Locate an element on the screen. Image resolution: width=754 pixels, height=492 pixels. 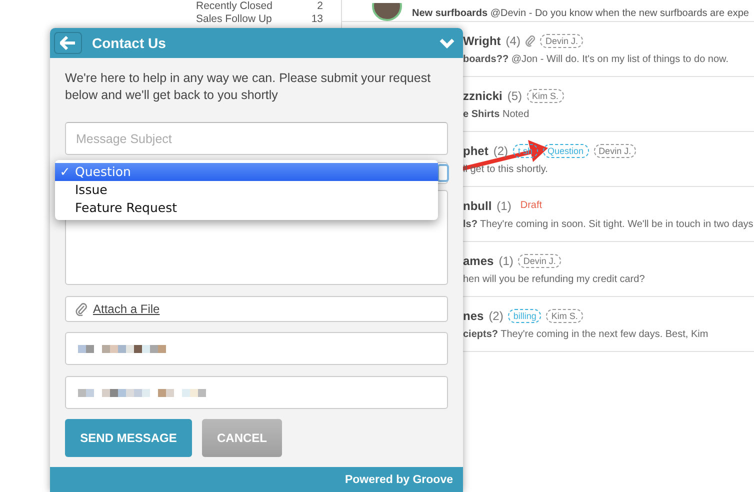
customer-name: nes is located at coordinates (473, 316).